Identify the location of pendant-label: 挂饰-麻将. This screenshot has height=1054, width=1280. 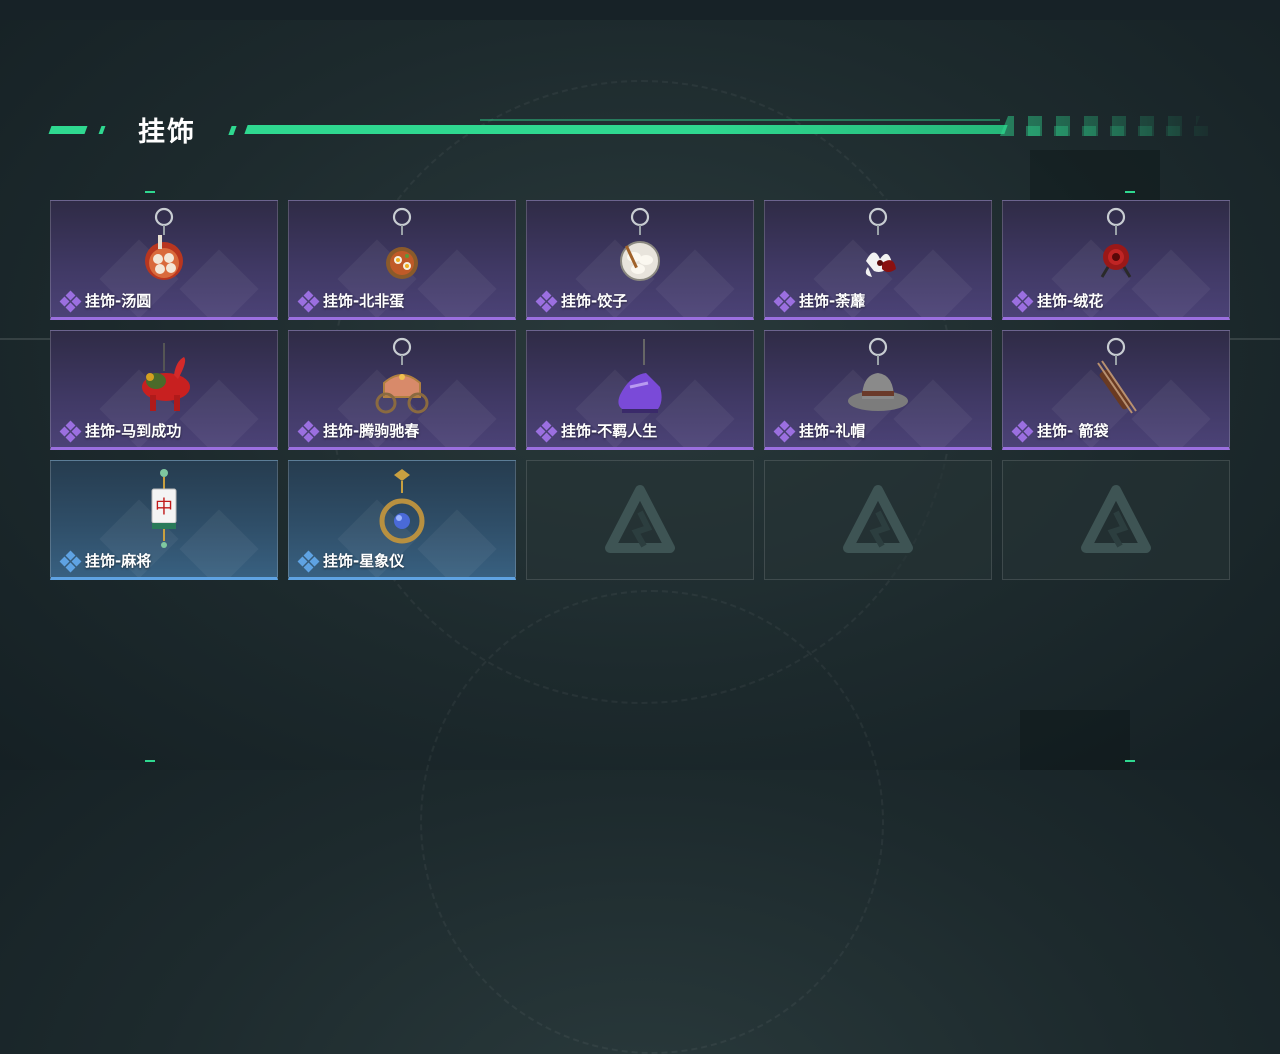
(105, 561).